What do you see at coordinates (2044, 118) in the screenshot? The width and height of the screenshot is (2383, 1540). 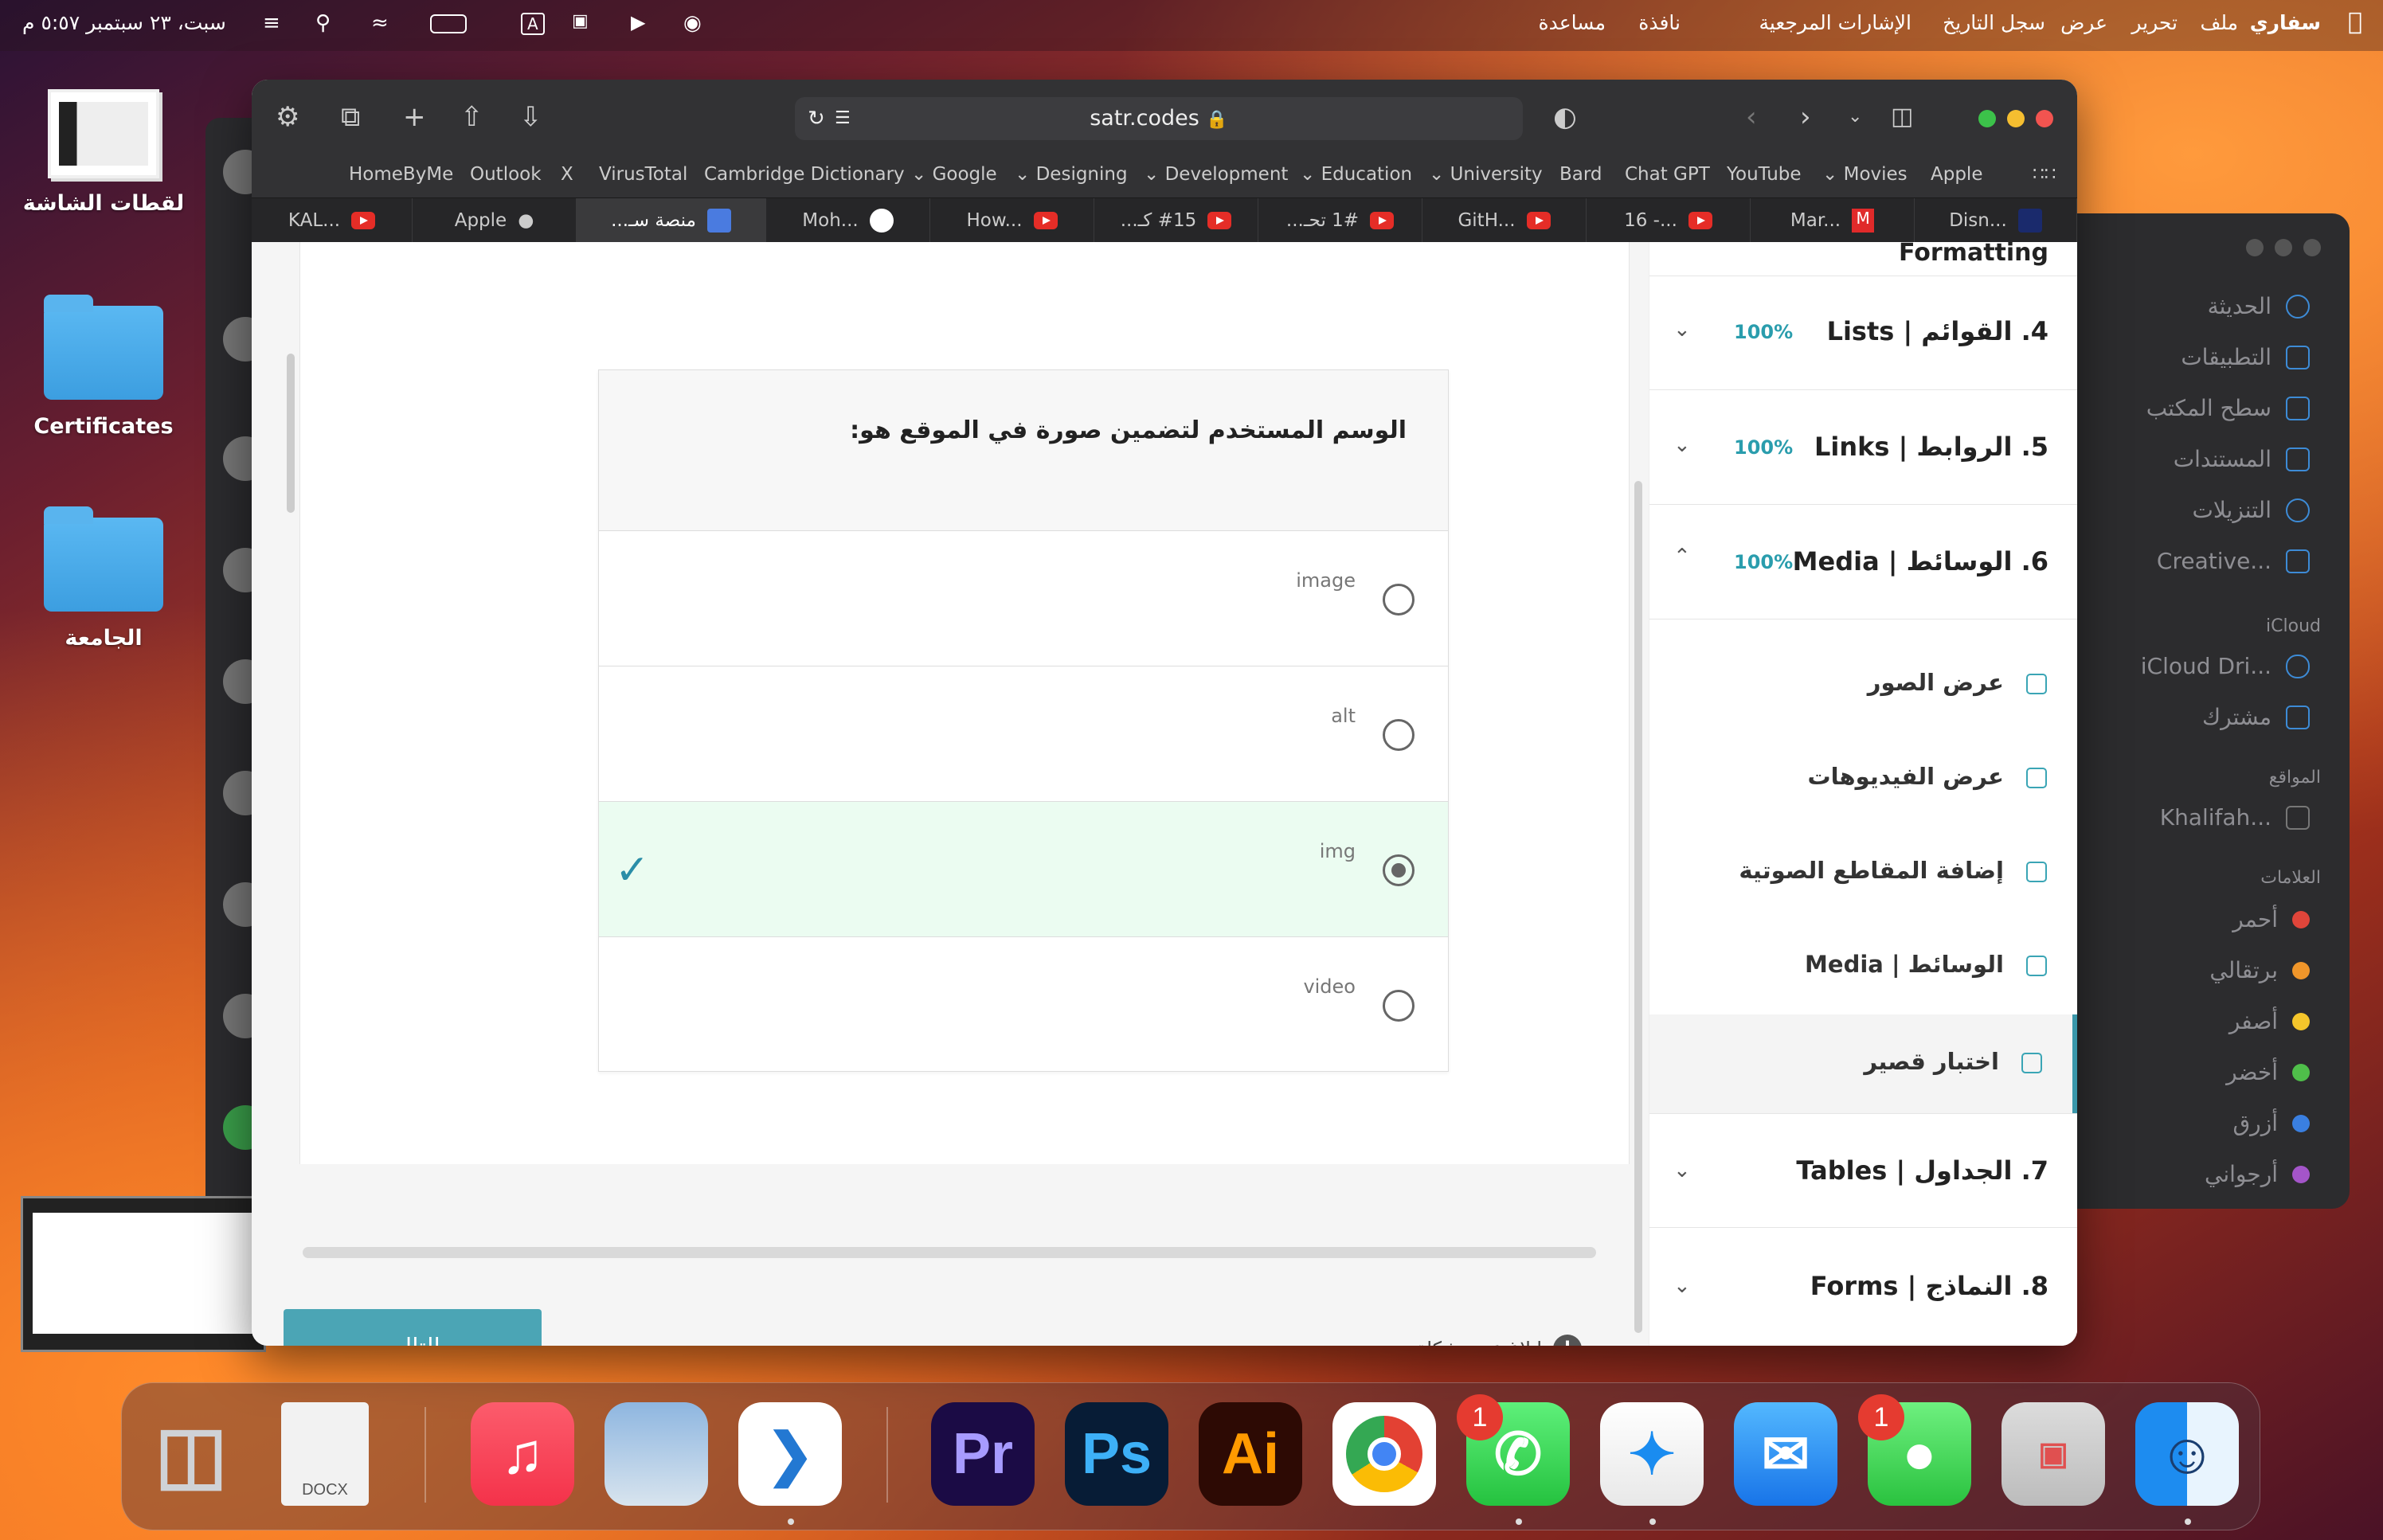 I see `close-button` at bounding box center [2044, 118].